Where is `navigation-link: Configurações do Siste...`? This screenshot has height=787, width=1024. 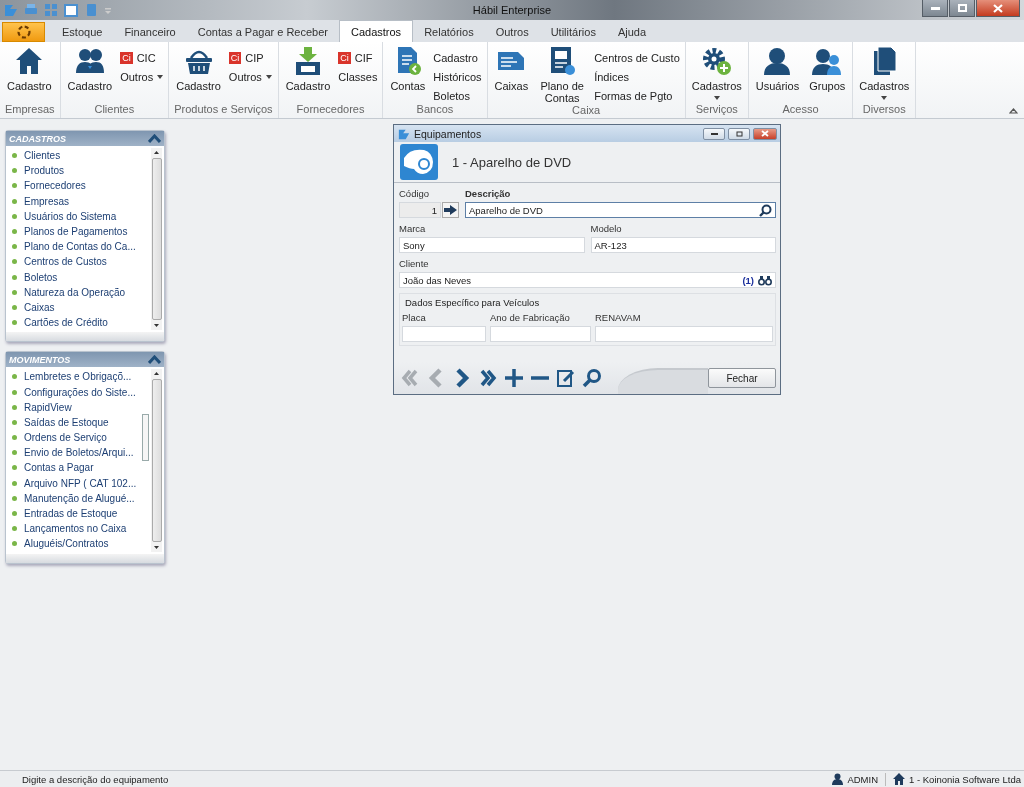 navigation-link: Configurações do Siste... is located at coordinates (80, 392).